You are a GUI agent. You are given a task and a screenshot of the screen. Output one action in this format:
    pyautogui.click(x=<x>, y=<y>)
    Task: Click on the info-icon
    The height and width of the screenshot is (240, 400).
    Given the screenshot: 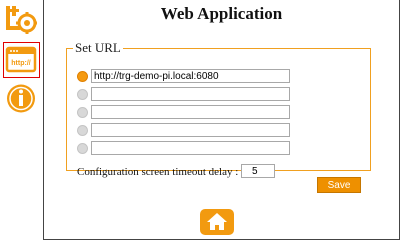 What is the action you would take?
    pyautogui.click(x=21, y=98)
    